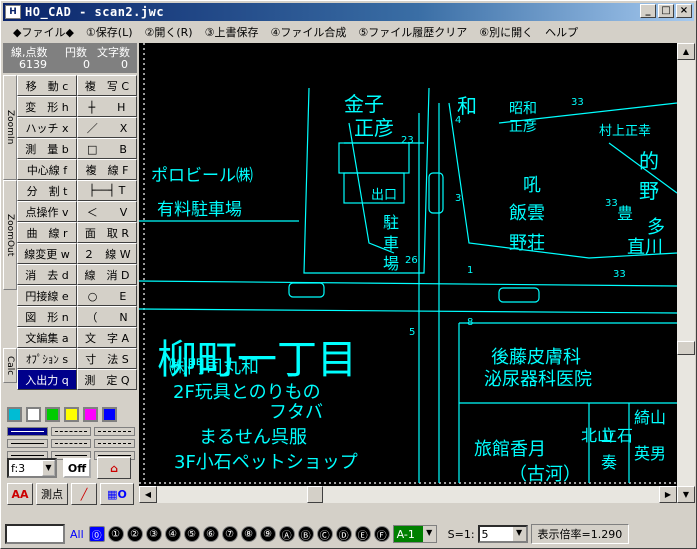  Describe the element at coordinates (47, 106) in the screenshot. I see `command-button: 変 形 h` at that location.